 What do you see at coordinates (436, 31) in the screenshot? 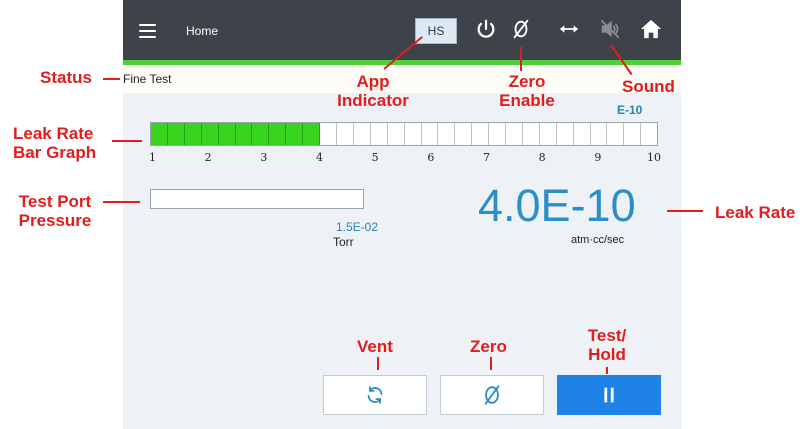
I see `app-indicator-badge: HS` at bounding box center [436, 31].